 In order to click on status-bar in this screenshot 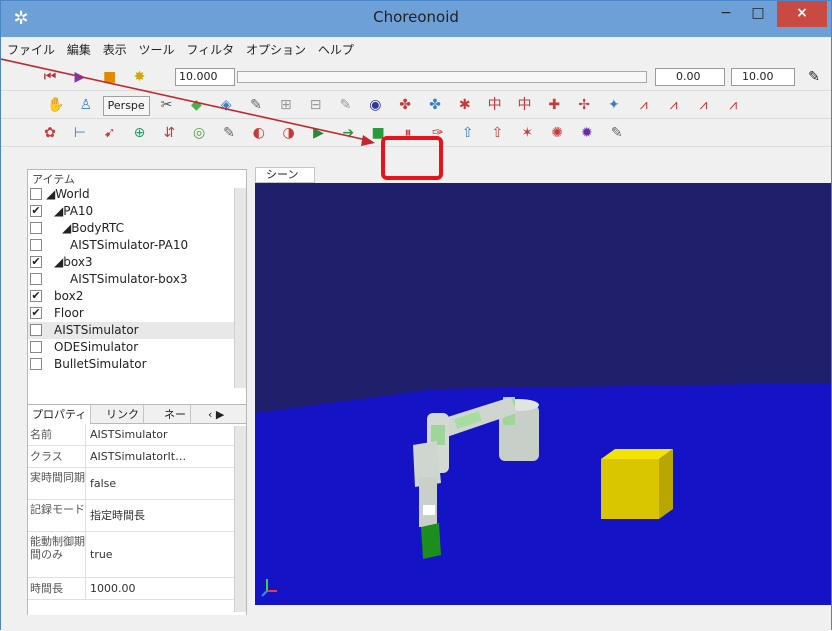, I will do `click(416, 623)`.